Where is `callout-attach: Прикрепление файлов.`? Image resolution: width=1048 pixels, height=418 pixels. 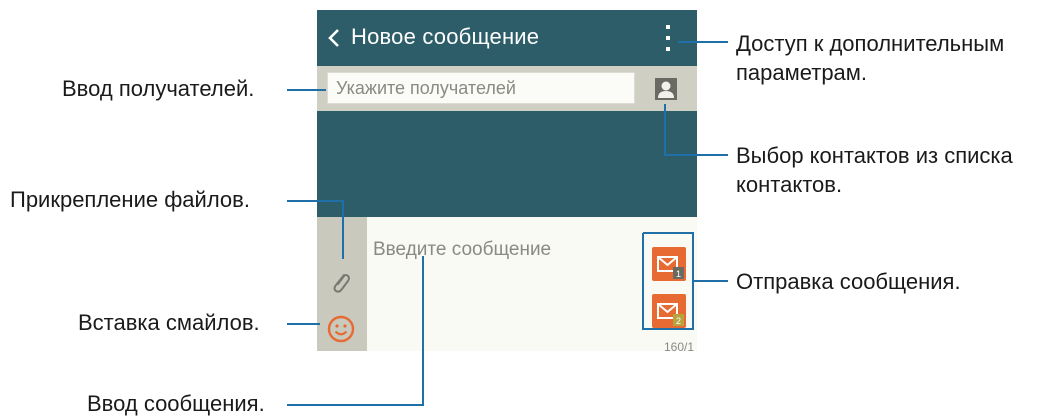 callout-attach: Прикрепление файлов. is located at coordinates (130, 199).